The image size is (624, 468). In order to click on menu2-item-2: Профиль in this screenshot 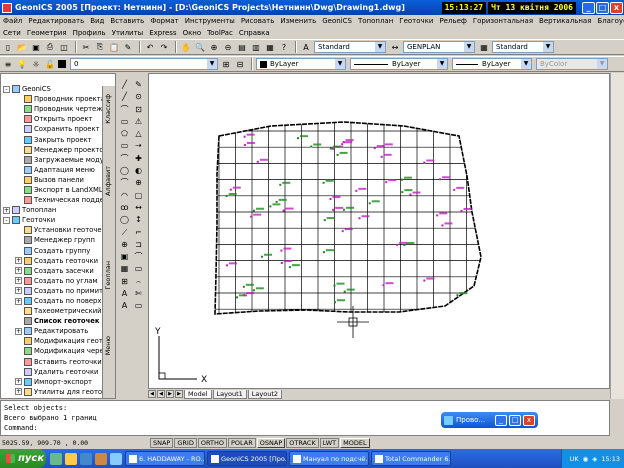, I will do `click(89, 33)`.